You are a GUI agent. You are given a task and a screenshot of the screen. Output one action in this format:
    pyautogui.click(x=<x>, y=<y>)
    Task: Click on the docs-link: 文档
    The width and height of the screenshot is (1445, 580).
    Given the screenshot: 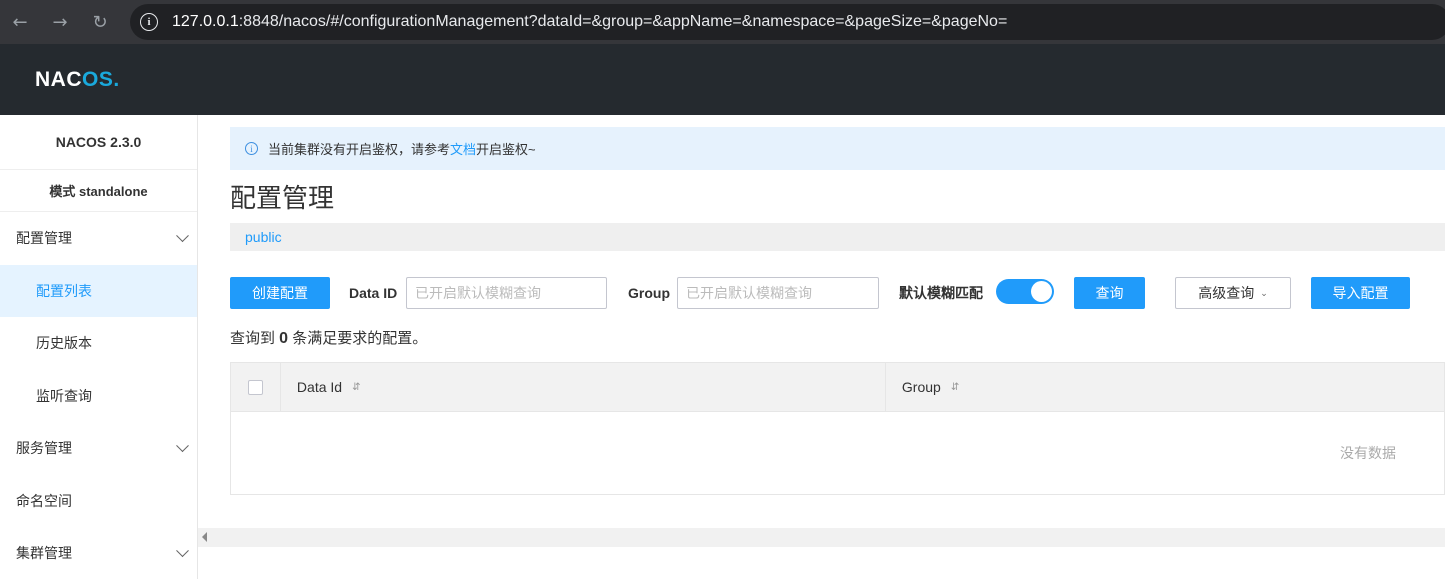 What is the action you would take?
    pyautogui.click(x=463, y=148)
    